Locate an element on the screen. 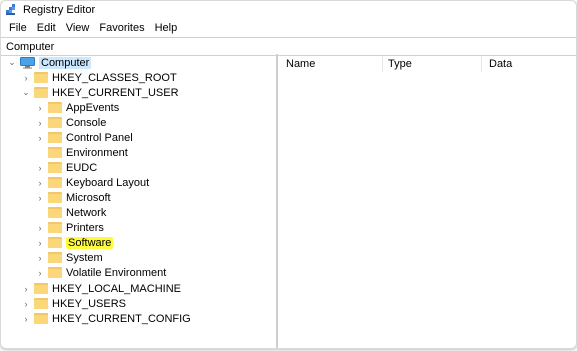 Image resolution: width=577 pixels, height=351 pixels. tree-label: Microsoft is located at coordinates (88, 197).